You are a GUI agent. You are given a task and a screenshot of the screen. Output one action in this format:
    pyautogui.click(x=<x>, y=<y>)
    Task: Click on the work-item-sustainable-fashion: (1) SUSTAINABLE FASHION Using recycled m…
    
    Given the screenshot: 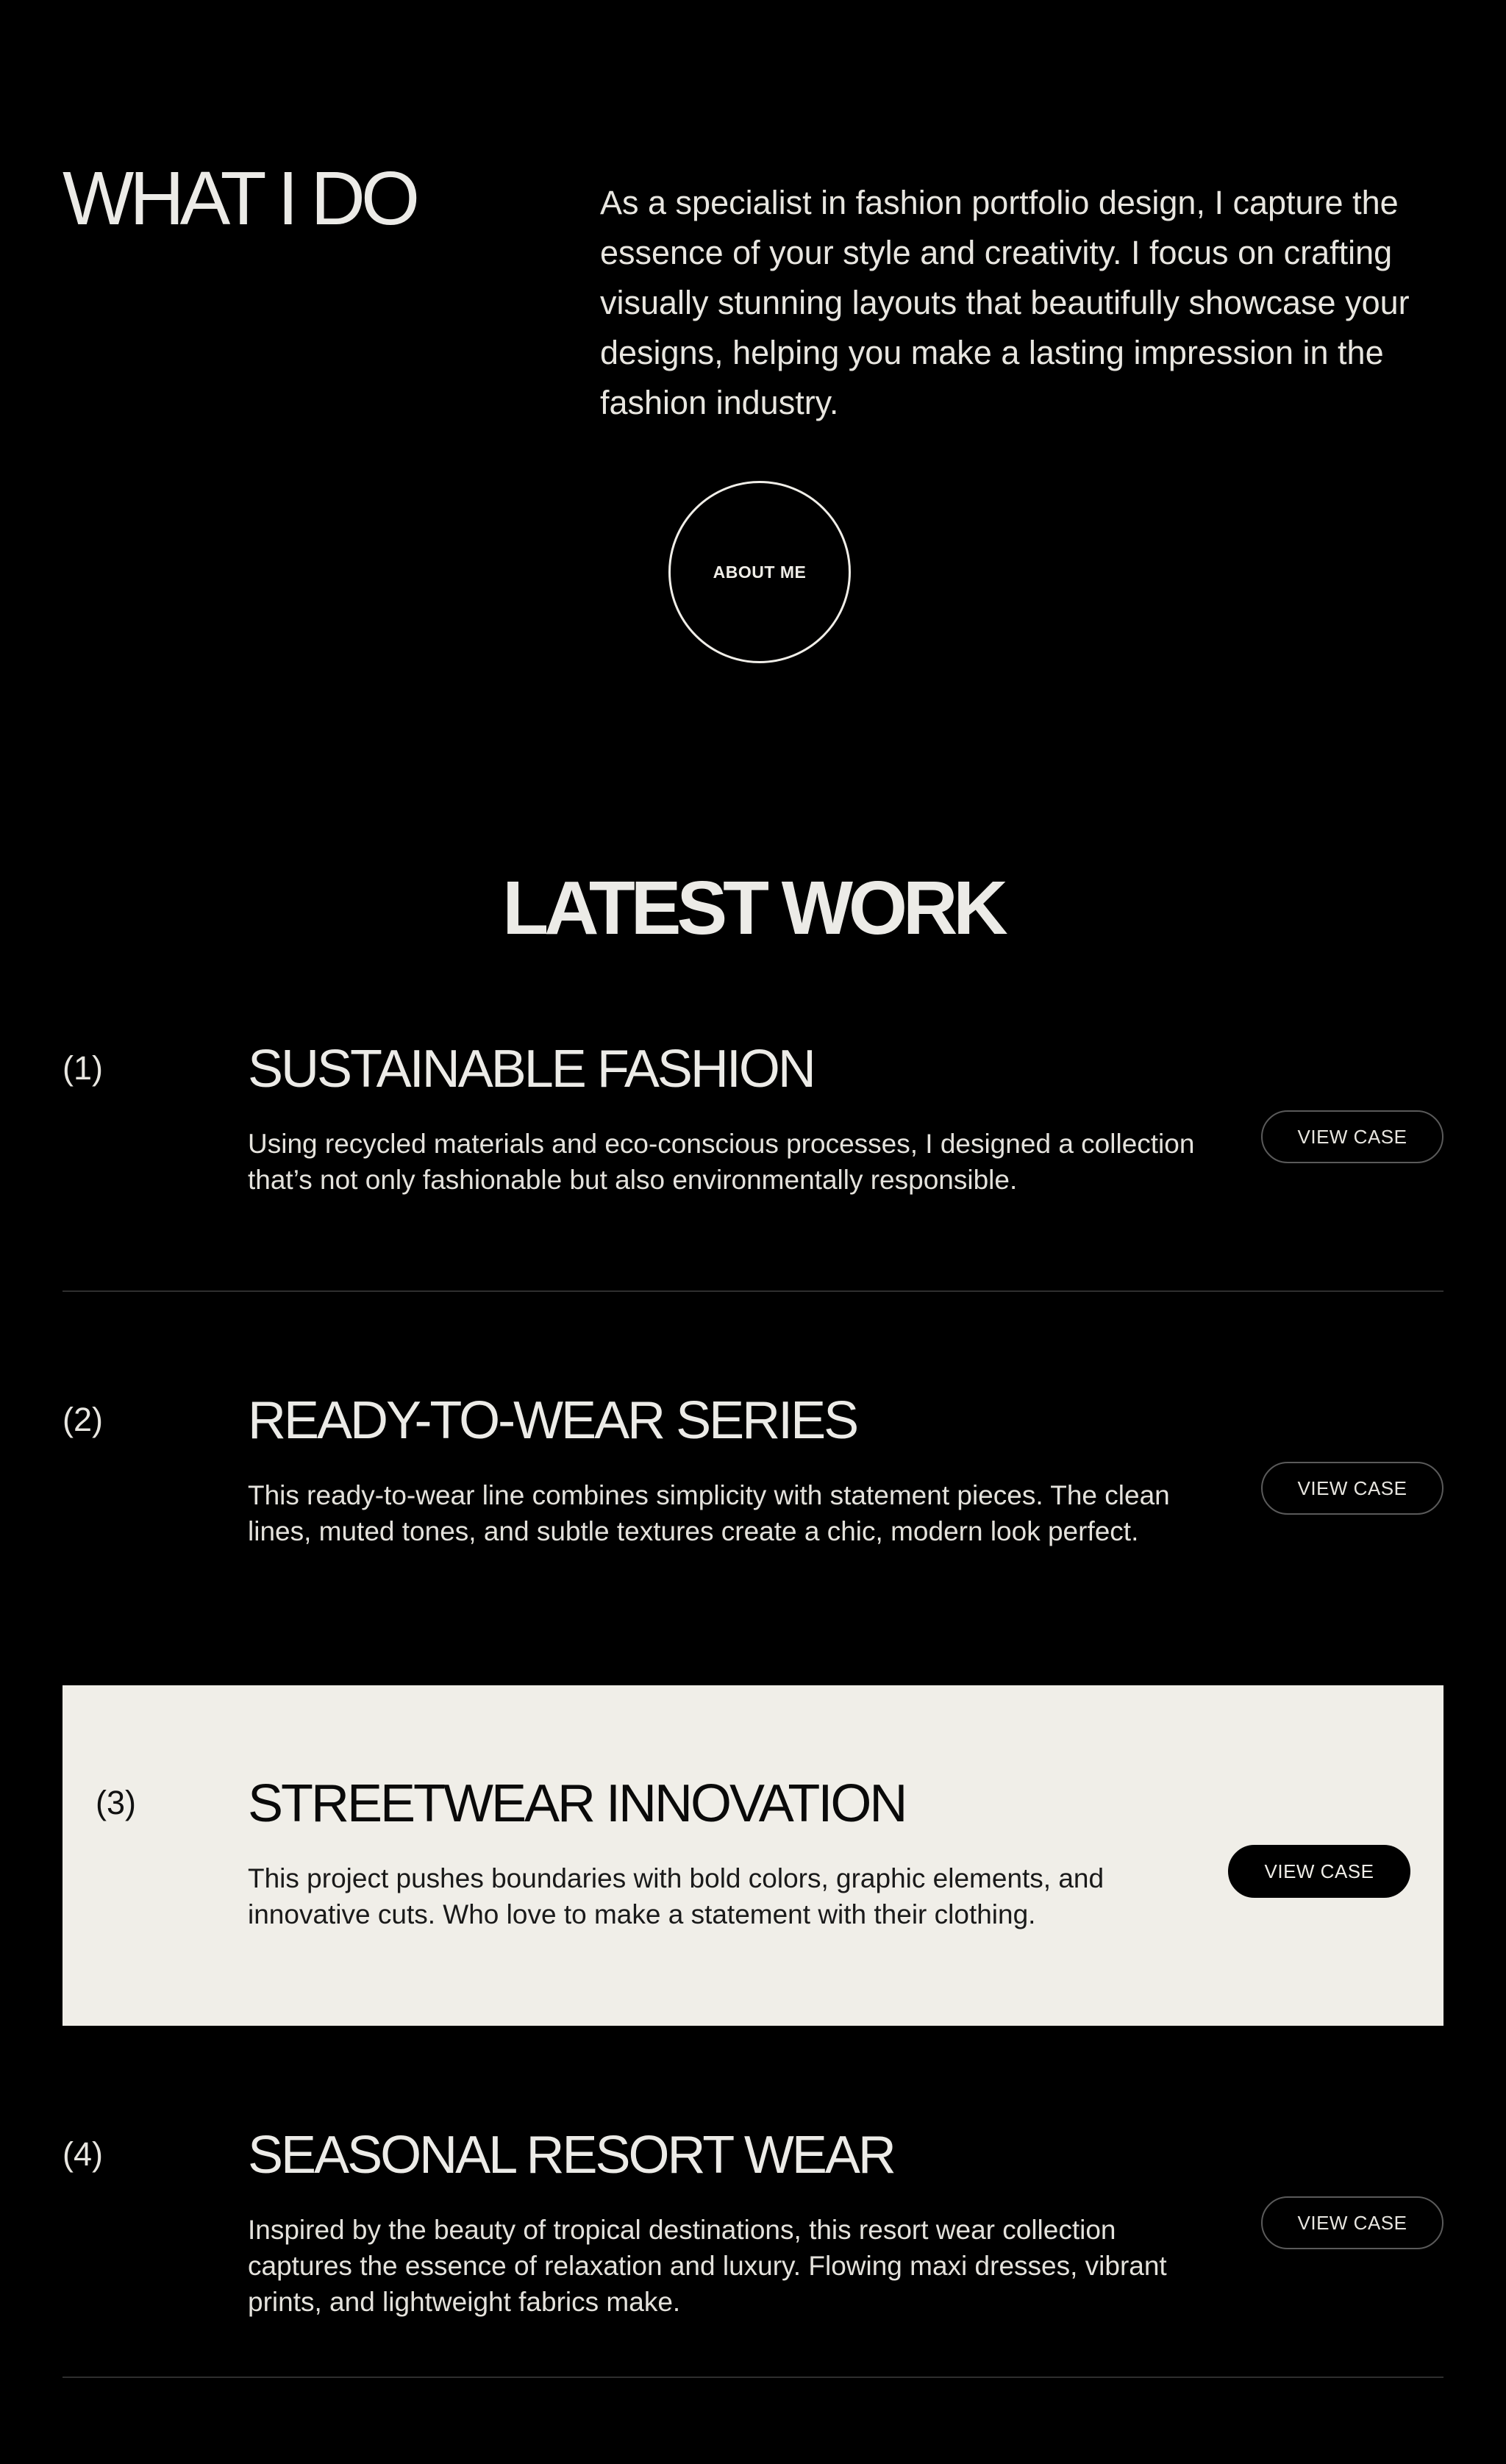 What is the action you would take?
    pyautogui.click(x=753, y=1150)
    